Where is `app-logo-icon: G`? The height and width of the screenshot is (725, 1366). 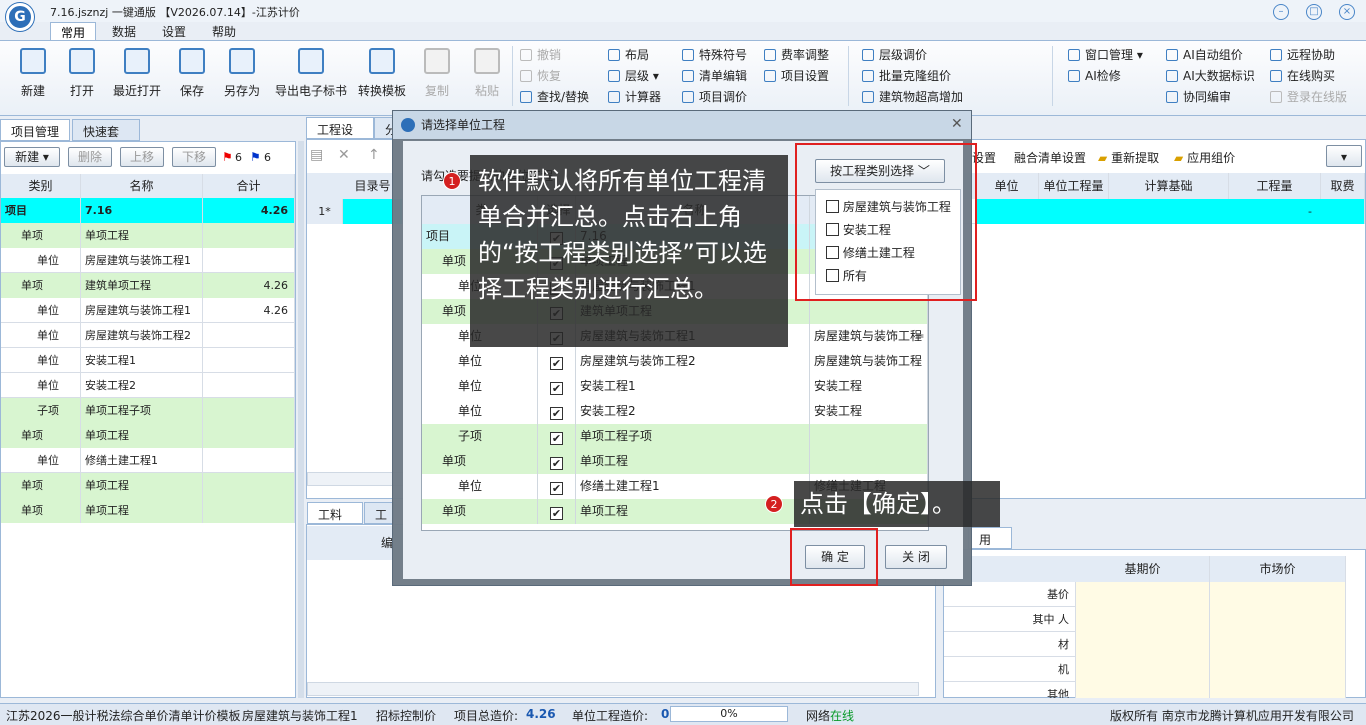
app-logo-icon: G is located at coordinates (20, 17).